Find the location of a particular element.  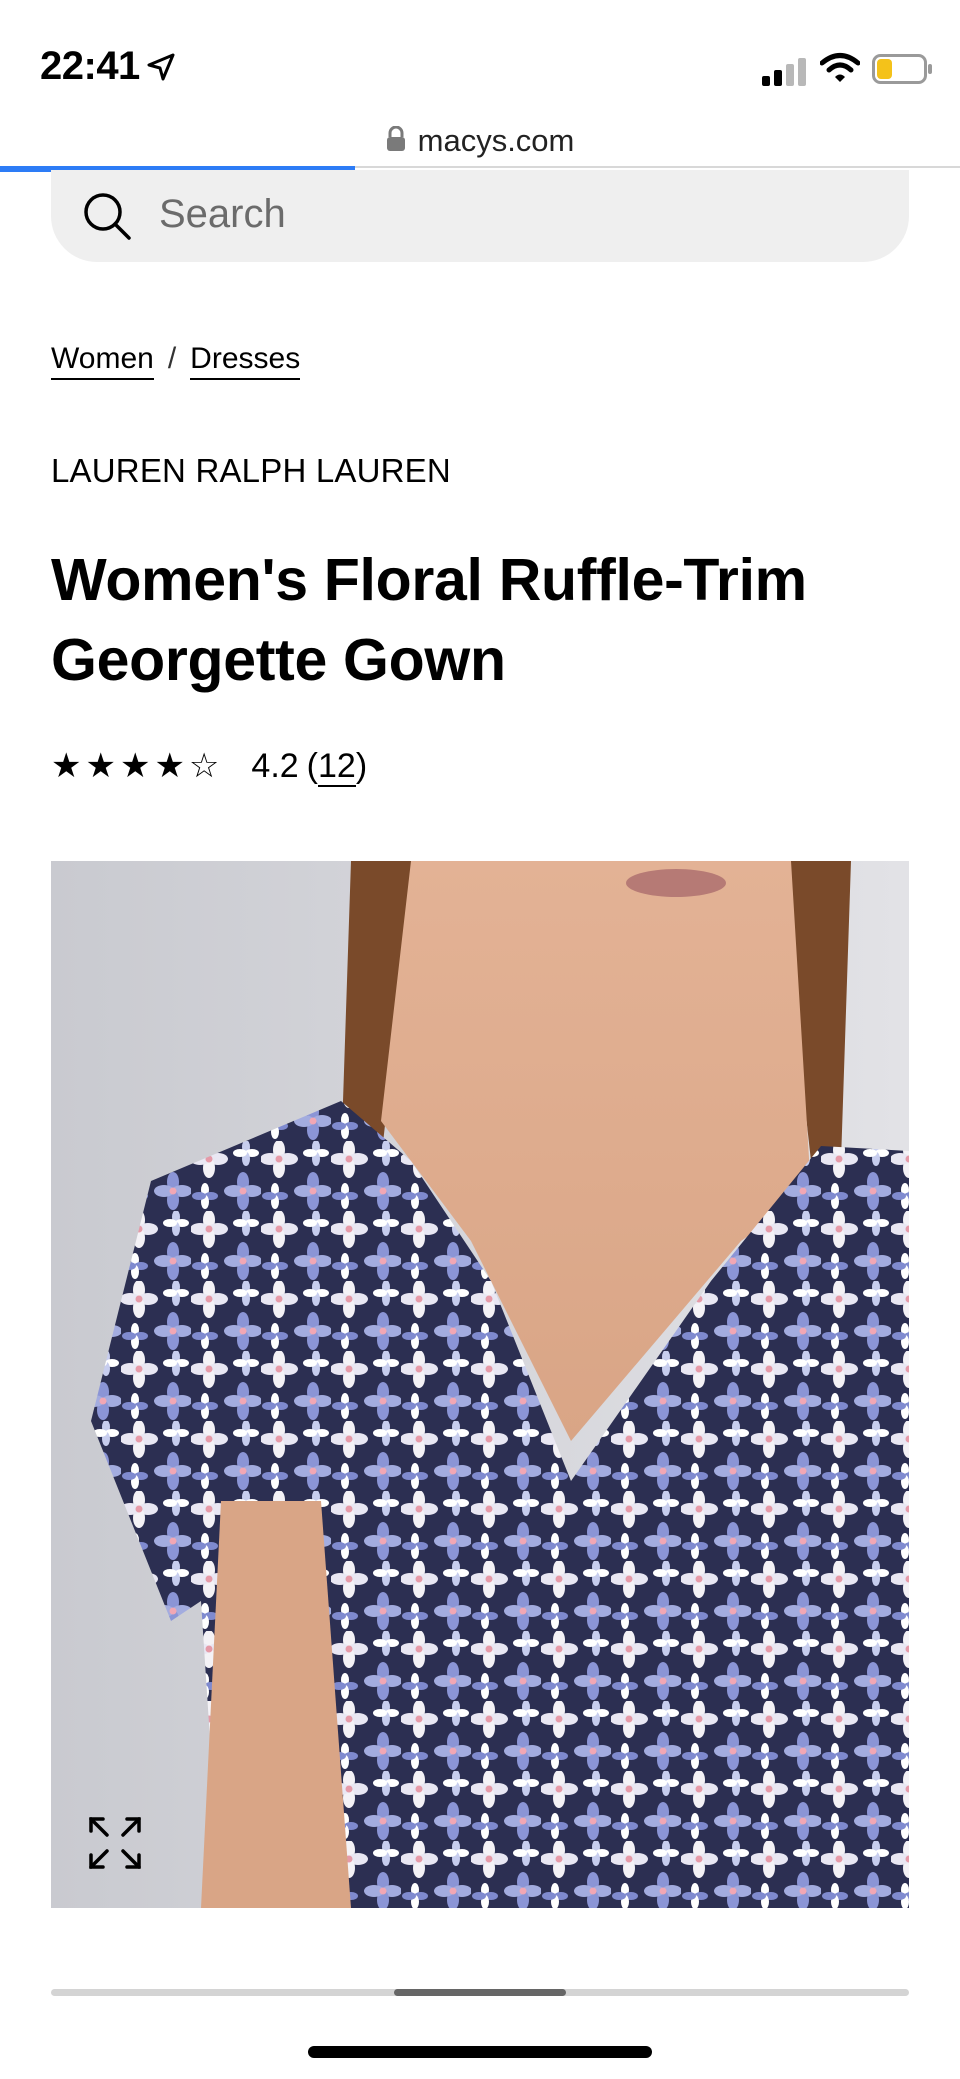

cellular-signal-icon is located at coordinates (784, 74).